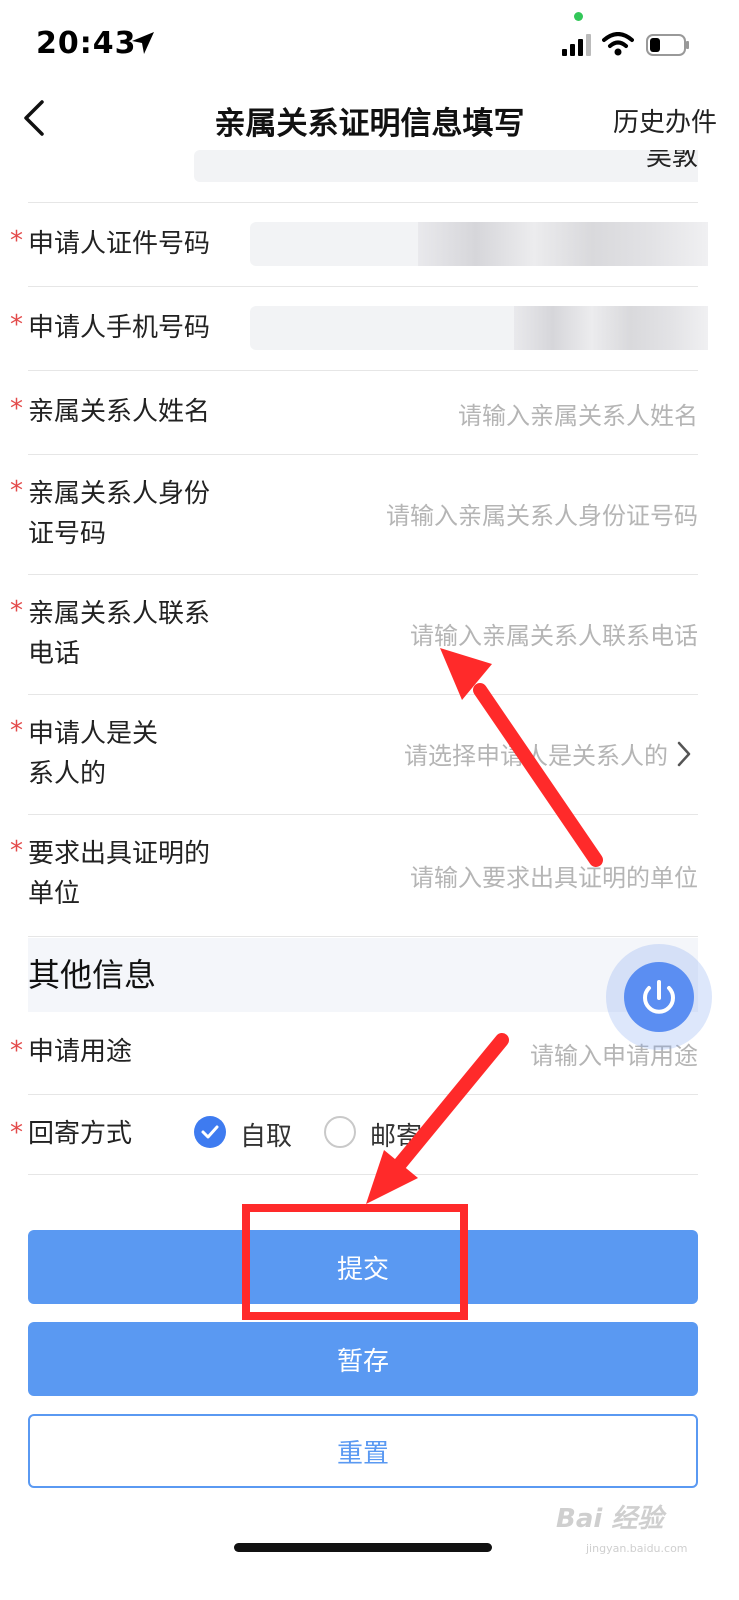  I want to click on annotation-arrow-lower, so click(437, 1118).